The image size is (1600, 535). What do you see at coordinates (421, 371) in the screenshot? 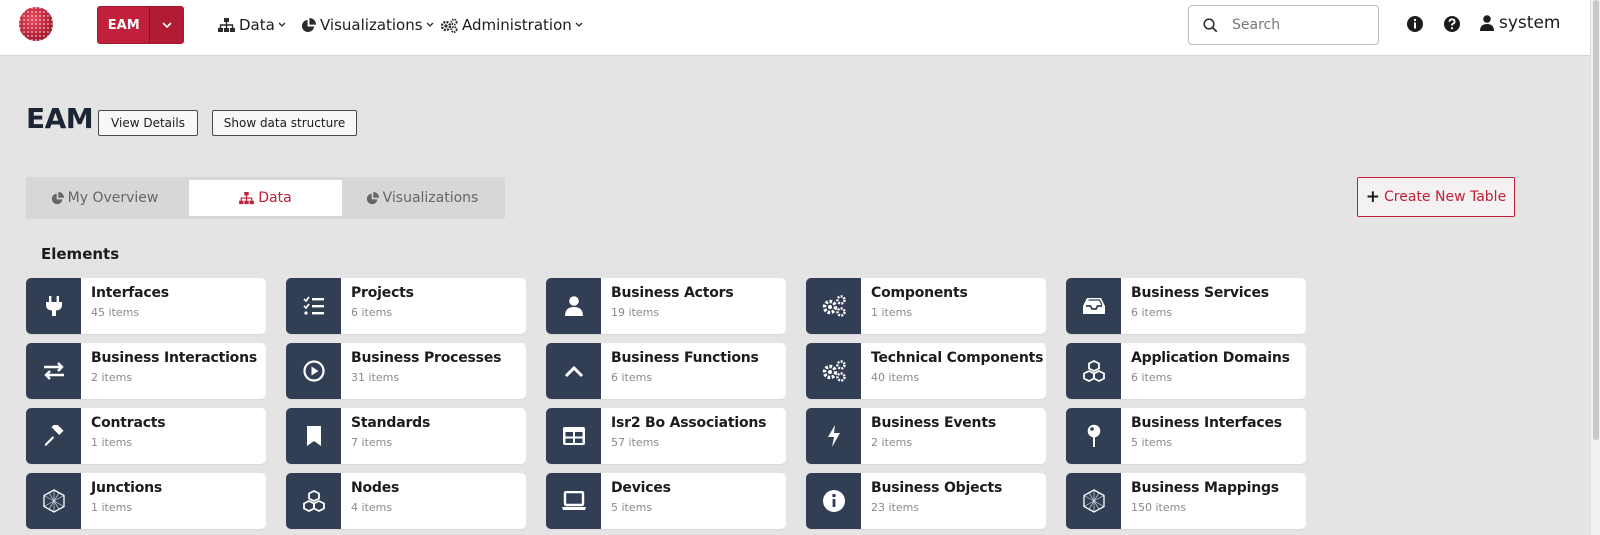
I see `element-card-text: Business Processes 31 items` at bounding box center [421, 371].